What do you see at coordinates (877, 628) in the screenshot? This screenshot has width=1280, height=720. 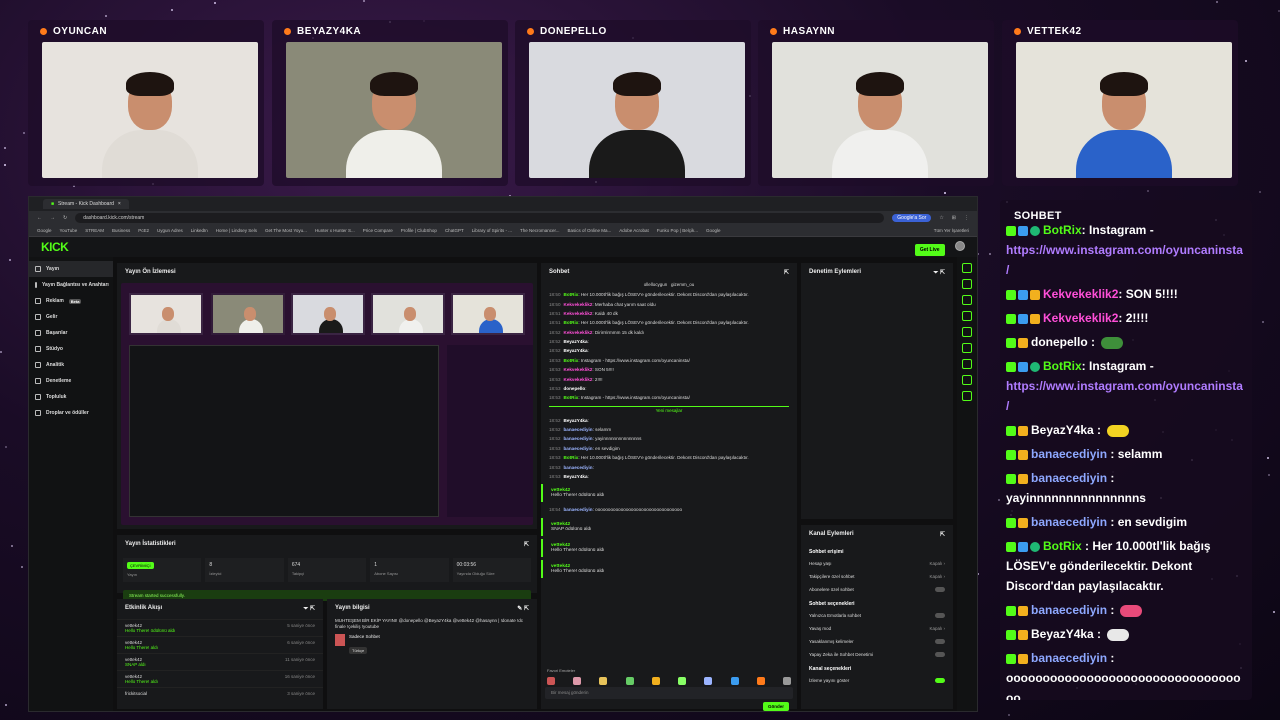 I see `channel-setting: Yavaş mod Kapalı ›` at bounding box center [877, 628].